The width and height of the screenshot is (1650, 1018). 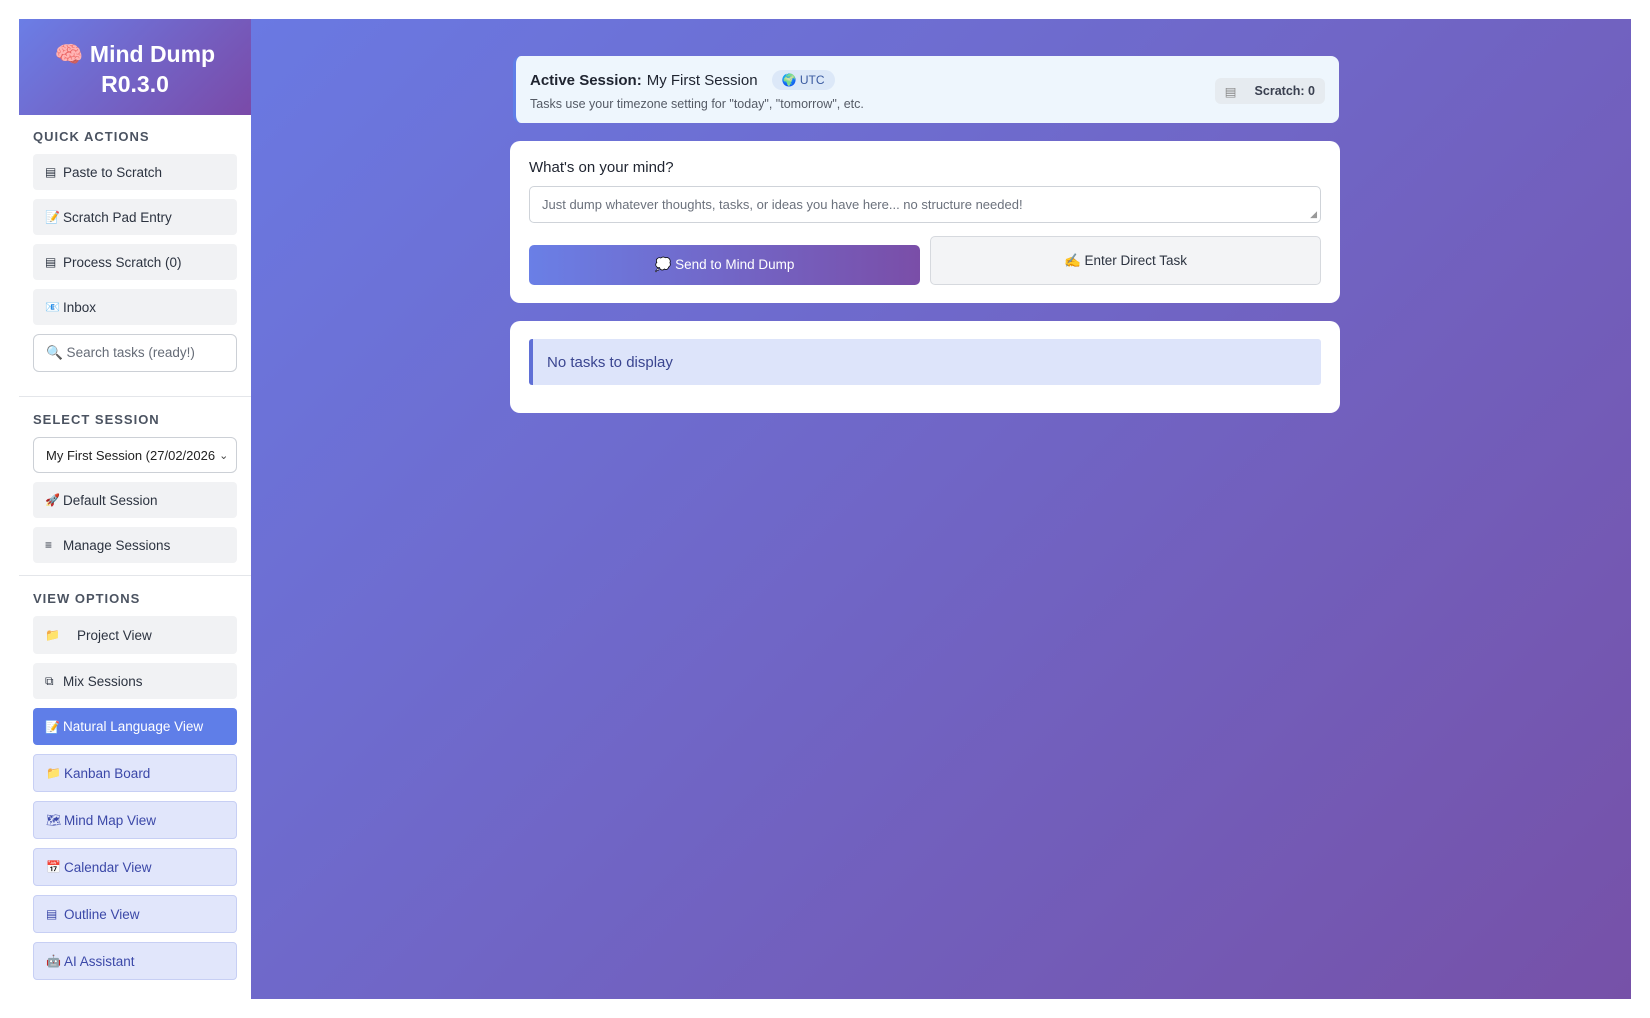 What do you see at coordinates (135, 635) in the screenshot?
I see `project-view-button: 📁 Project View` at bounding box center [135, 635].